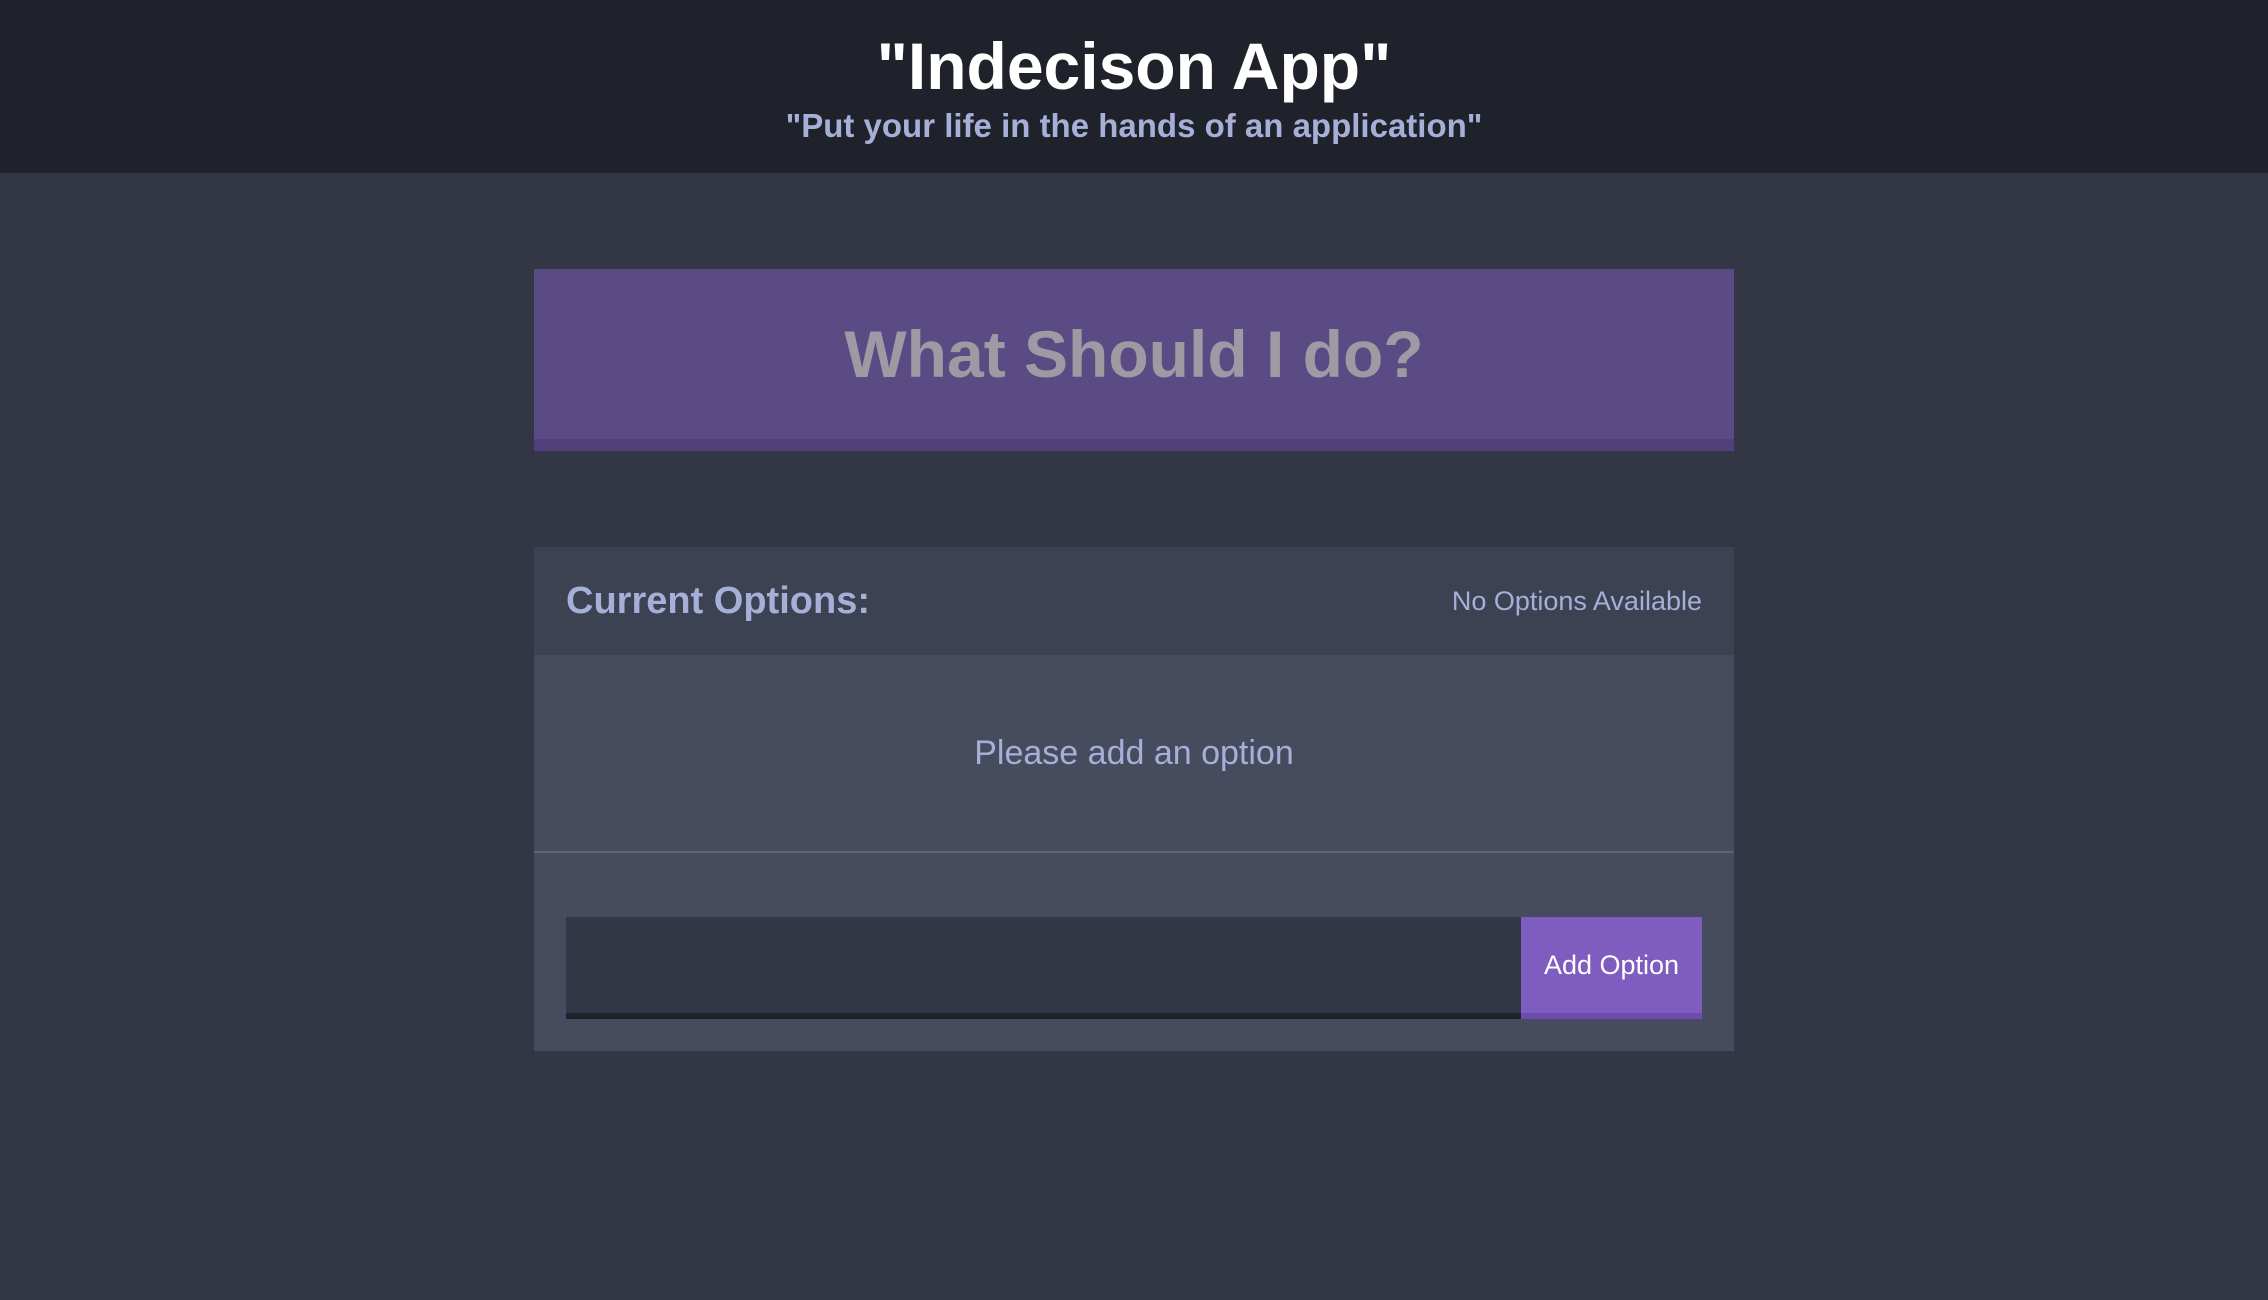 The width and height of the screenshot is (2268, 1300). I want to click on what-should-i-do-button: What Should I do?, so click(1134, 360).